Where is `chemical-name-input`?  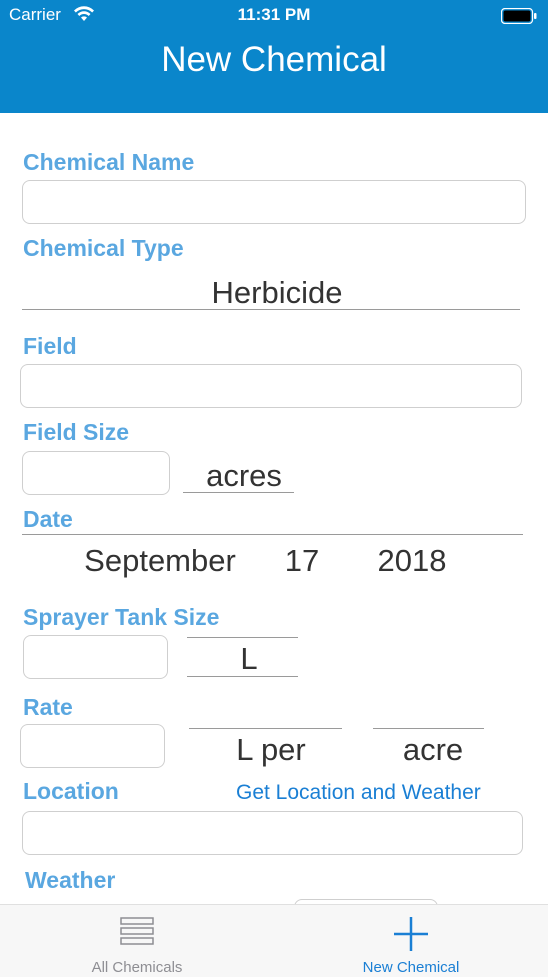
chemical-name-input is located at coordinates (274, 202).